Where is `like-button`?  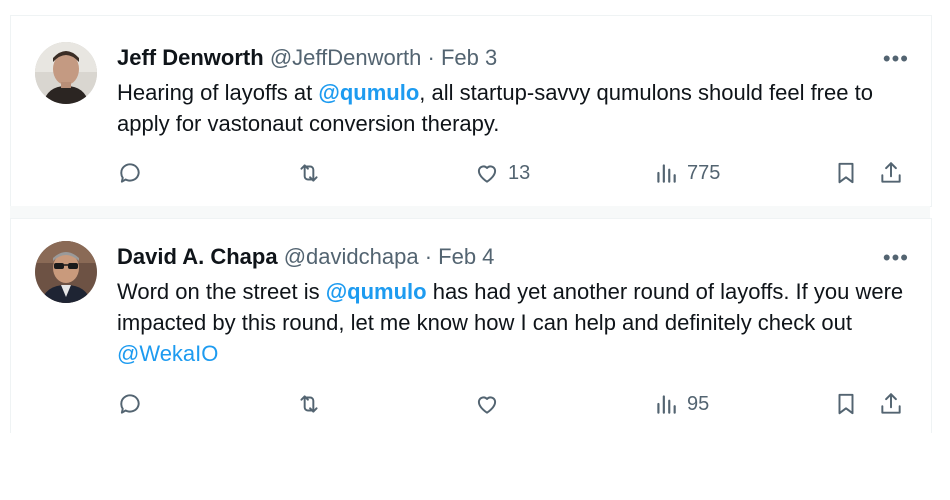 like-button is located at coordinates (487, 404).